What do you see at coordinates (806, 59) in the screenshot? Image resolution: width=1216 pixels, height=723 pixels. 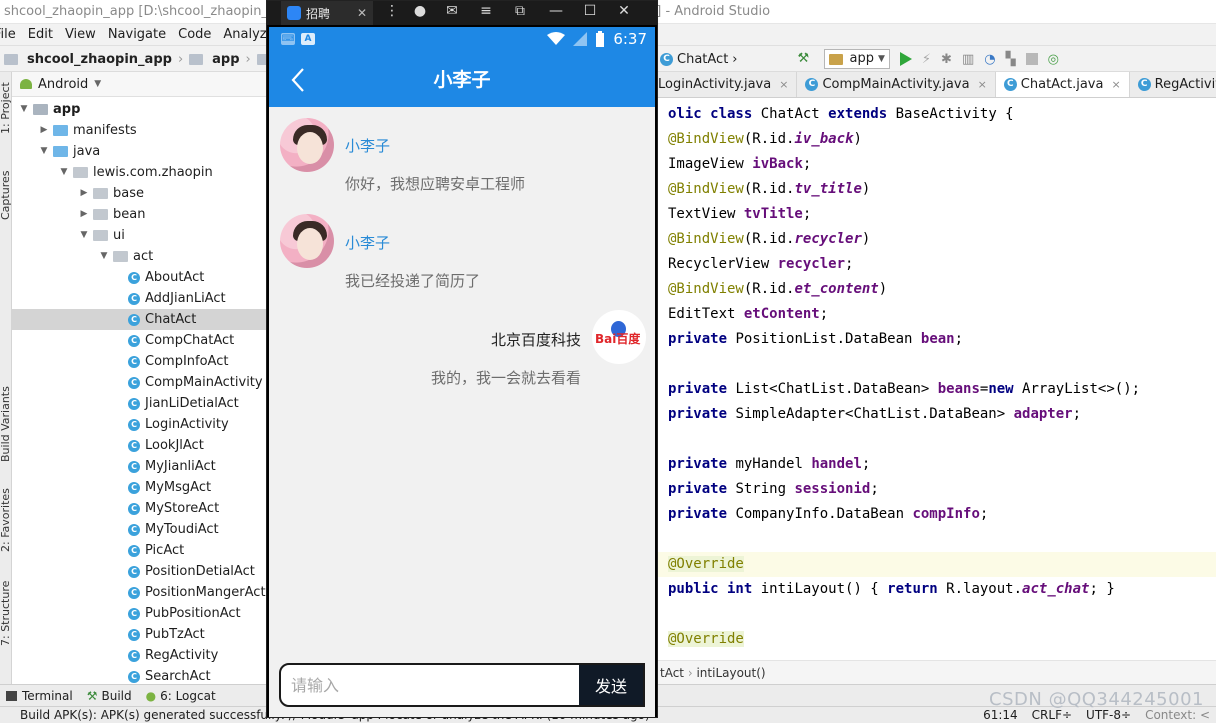 I see `hammer-icon: ⚒` at bounding box center [806, 59].